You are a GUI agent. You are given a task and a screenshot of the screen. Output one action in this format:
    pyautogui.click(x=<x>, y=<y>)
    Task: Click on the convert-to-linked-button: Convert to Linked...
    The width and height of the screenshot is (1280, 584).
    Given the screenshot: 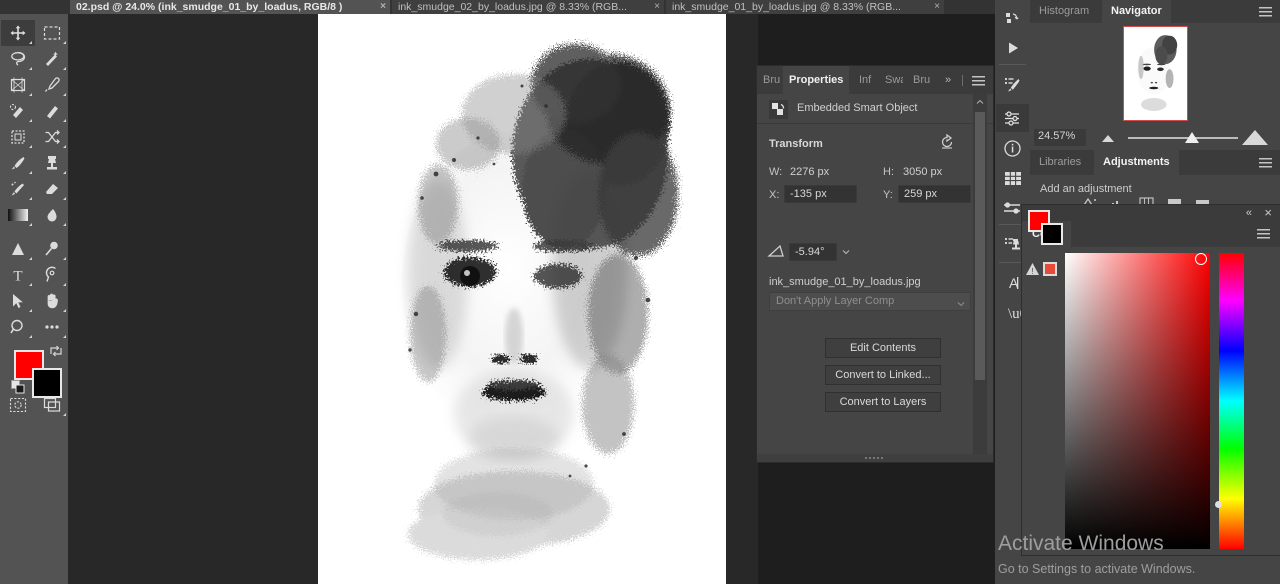 What is the action you would take?
    pyautogui.click(x=883, y=375)
    